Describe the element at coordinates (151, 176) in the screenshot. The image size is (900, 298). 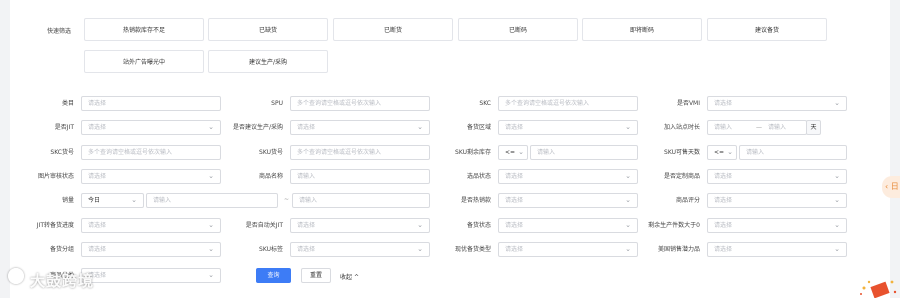
I see `image-review-select: 请选择 ⌄` at that location.